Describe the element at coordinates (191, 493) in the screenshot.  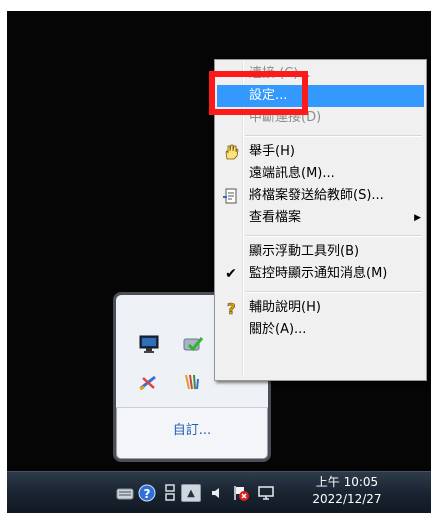
I see `show-hidden-icons-button: ▲` at that location.